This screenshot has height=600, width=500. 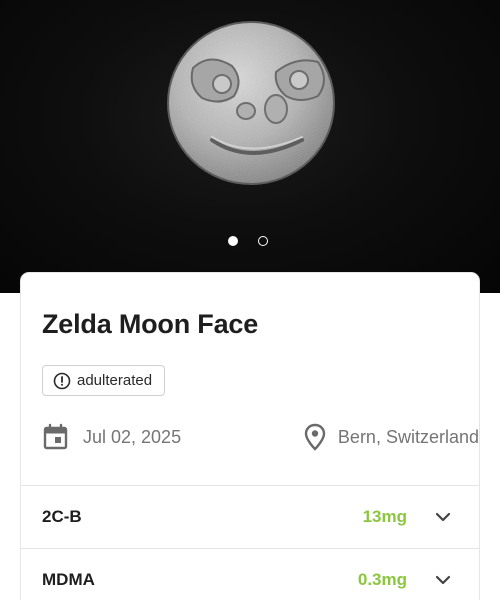 What do you see at coordinates (55, 436) in the screenshot?
I see `calendar-icon` at bounding box center [55, 436].